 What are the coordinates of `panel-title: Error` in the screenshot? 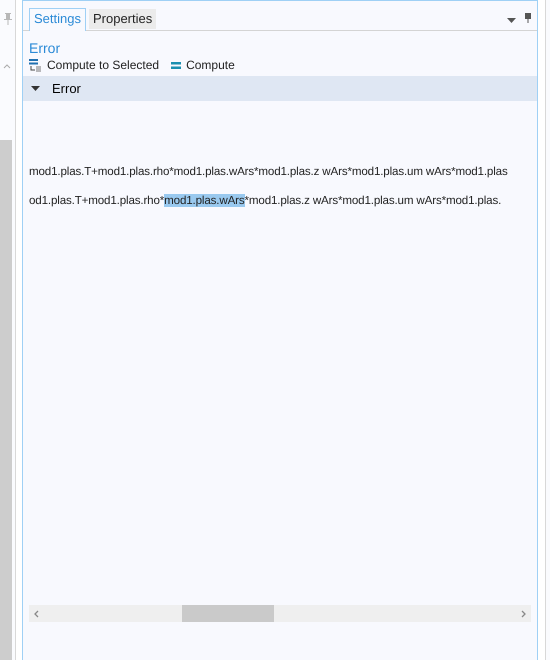 It's located at (45, 47).